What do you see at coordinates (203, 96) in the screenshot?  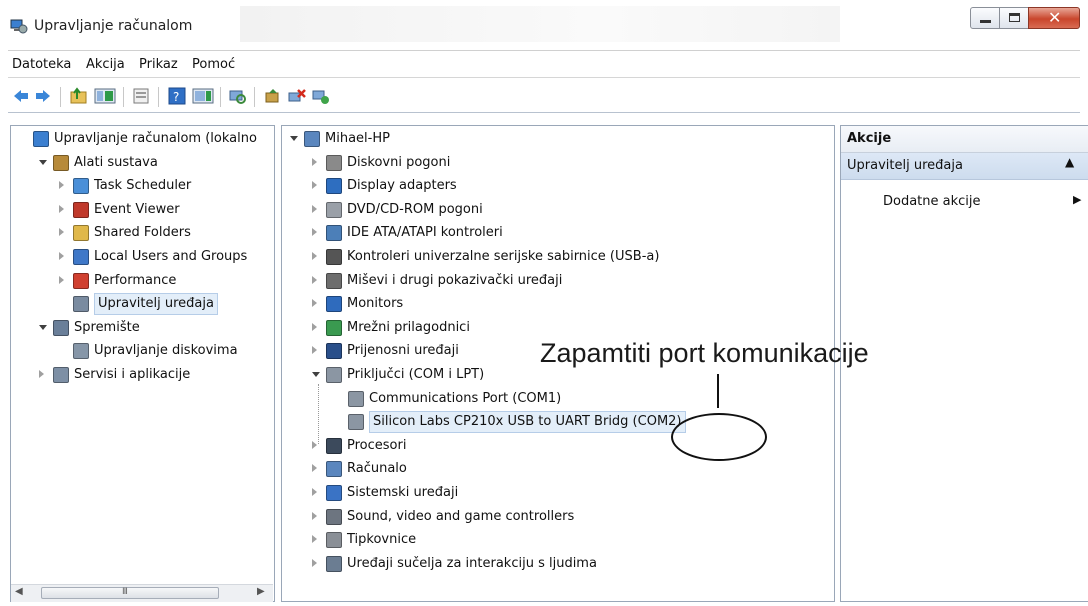 I see `show-hide-action-pane-icon` at bounding box center [203, 96].